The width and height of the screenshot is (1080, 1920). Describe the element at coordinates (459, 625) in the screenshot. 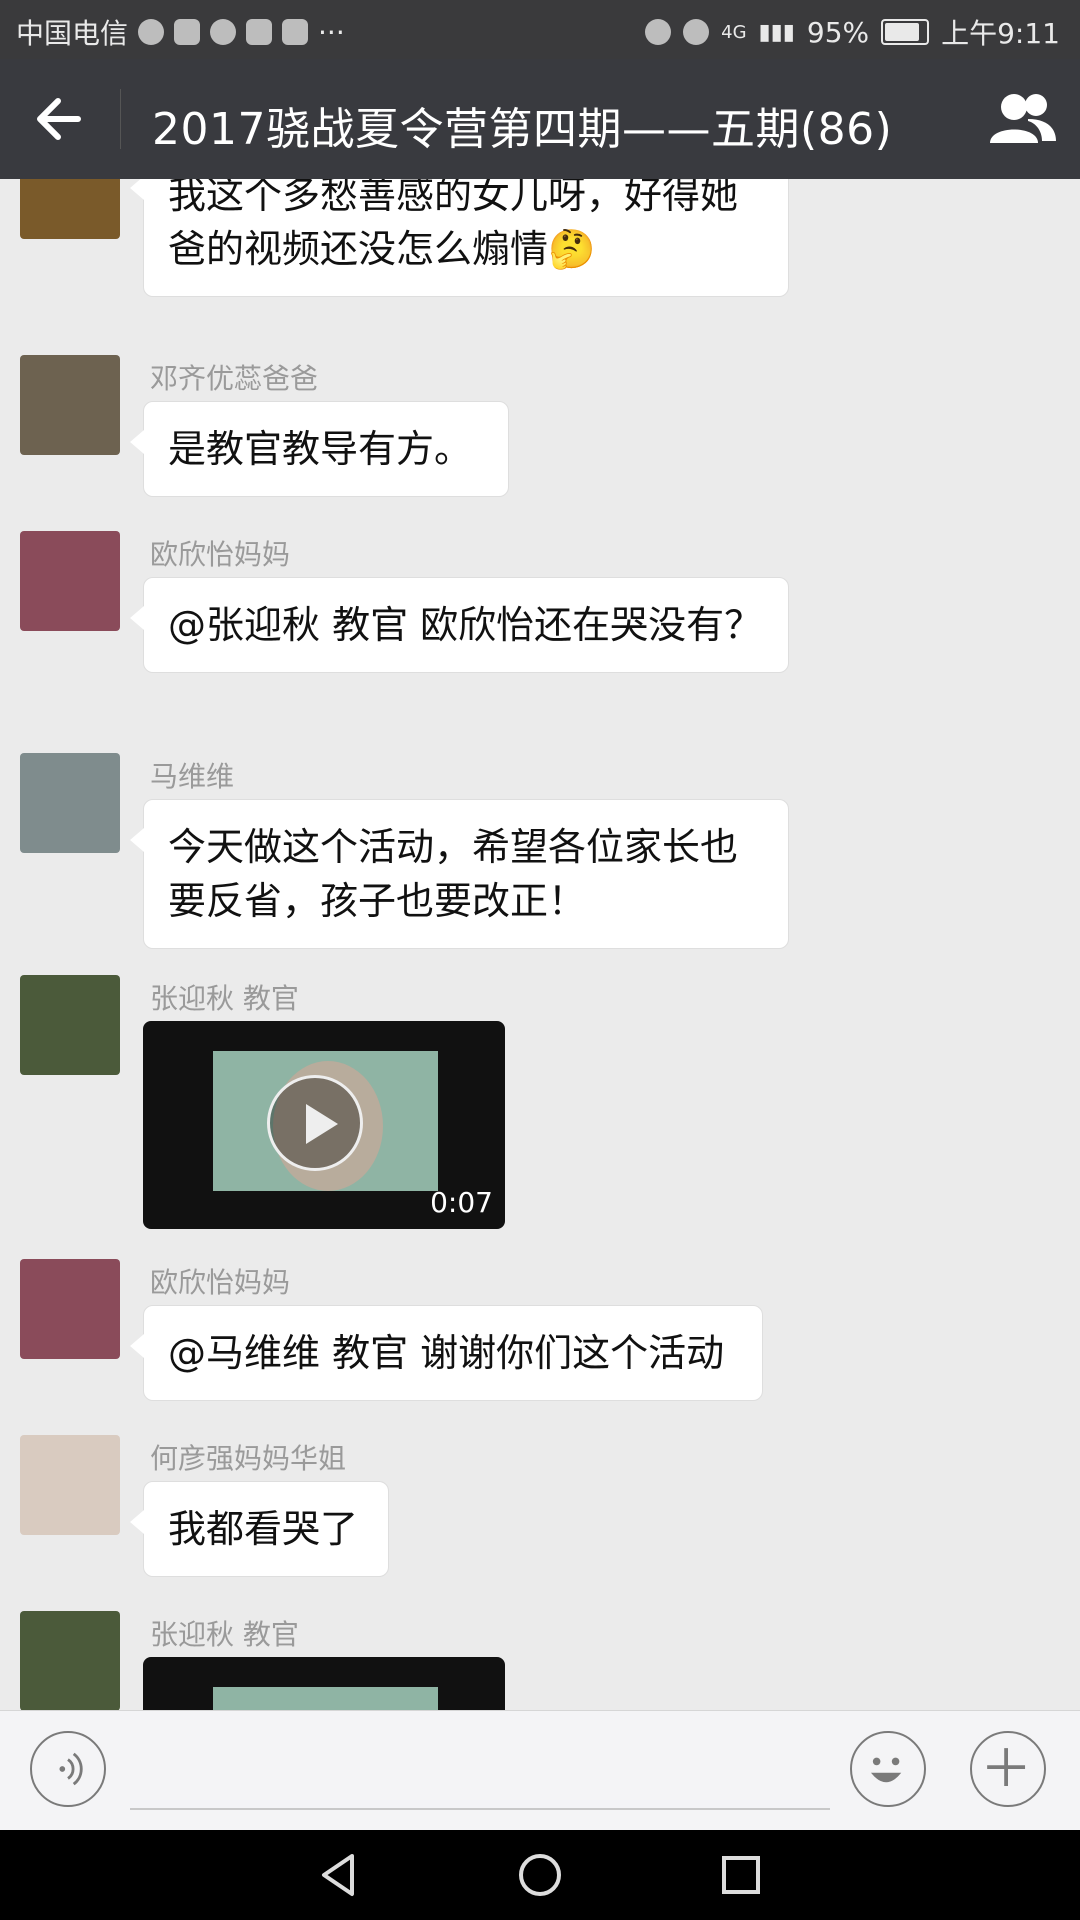

I see `message-bubble: @张迎秋 教官 欧欣怡还在哭没有？` at that location.